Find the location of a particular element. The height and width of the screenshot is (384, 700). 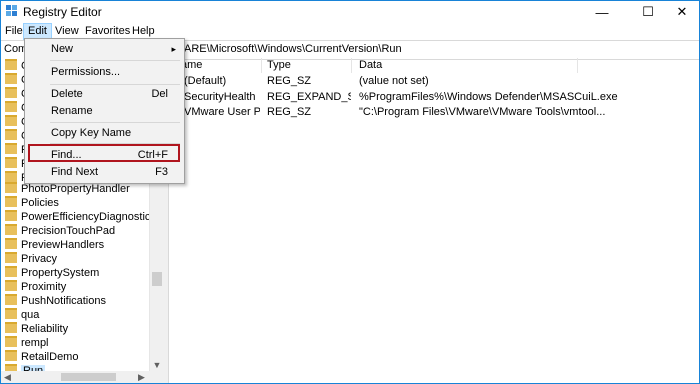

submenu-arrow-icon: ▸ is located at coordinates (173, 49).